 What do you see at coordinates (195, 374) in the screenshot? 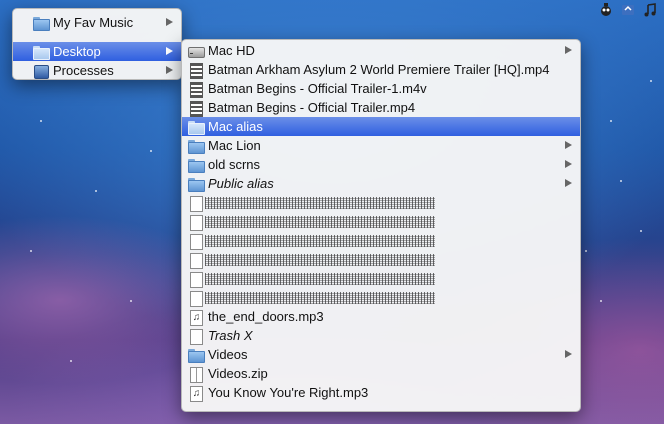
I see `zip-icon` at bounding box center [195, 374].